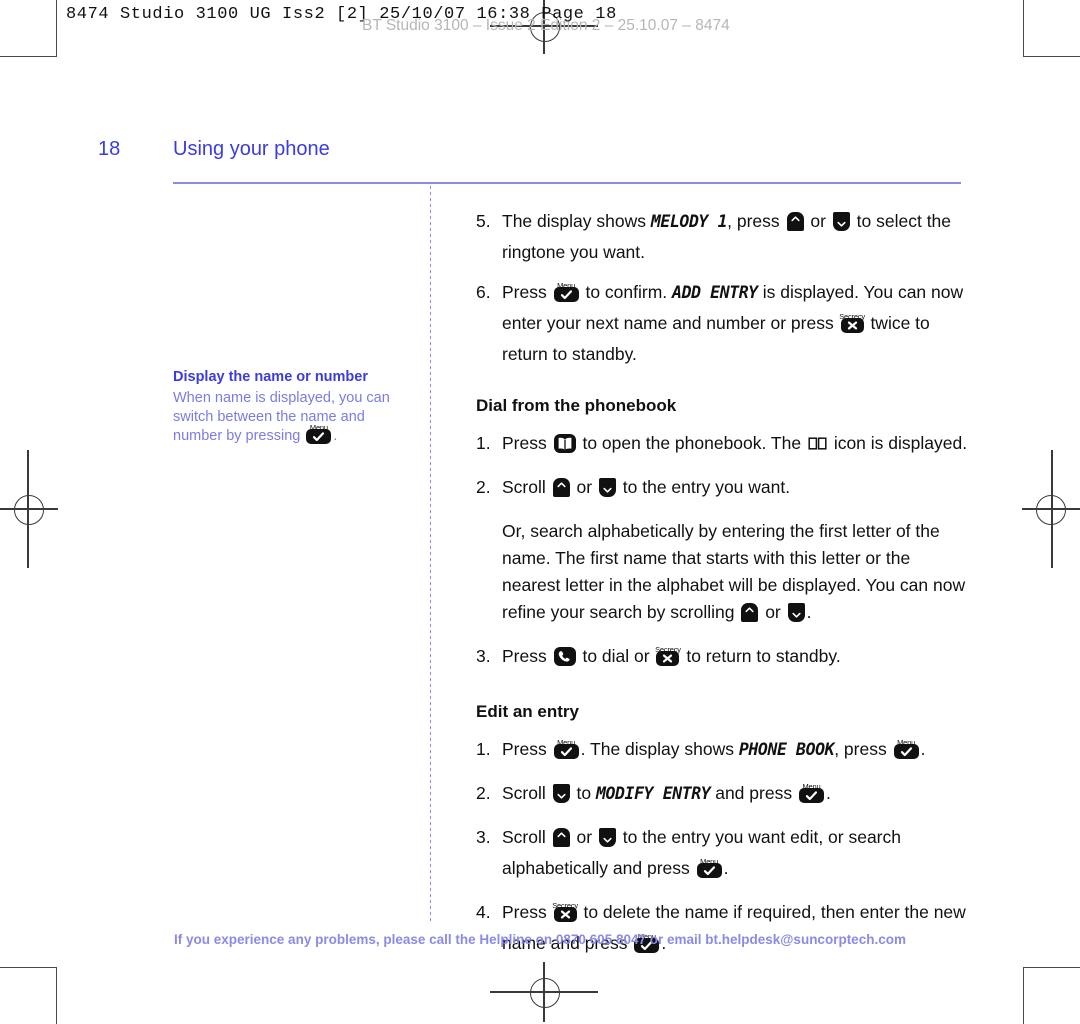 This screenshot has width=1080, height=1024. What do you see at coordinates (576, 405) in the screenshot?
I see `section-heading-dial: Dial from the phonebook` at bounding box center [576, 405].